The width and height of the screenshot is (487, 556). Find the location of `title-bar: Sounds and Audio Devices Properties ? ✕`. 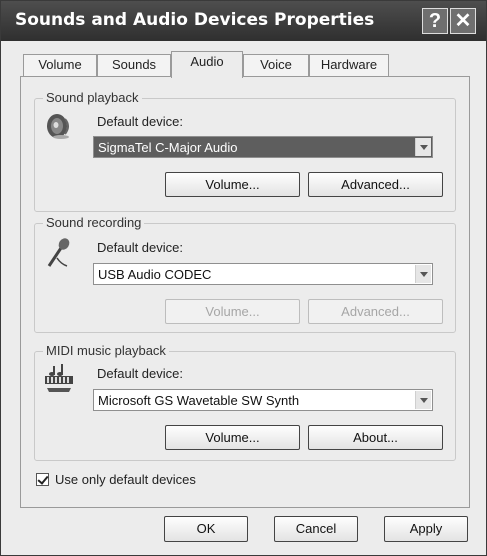

title-bar: Sounds and Audio Devices Properties ? ✕ is located at coordinates (243, 21).